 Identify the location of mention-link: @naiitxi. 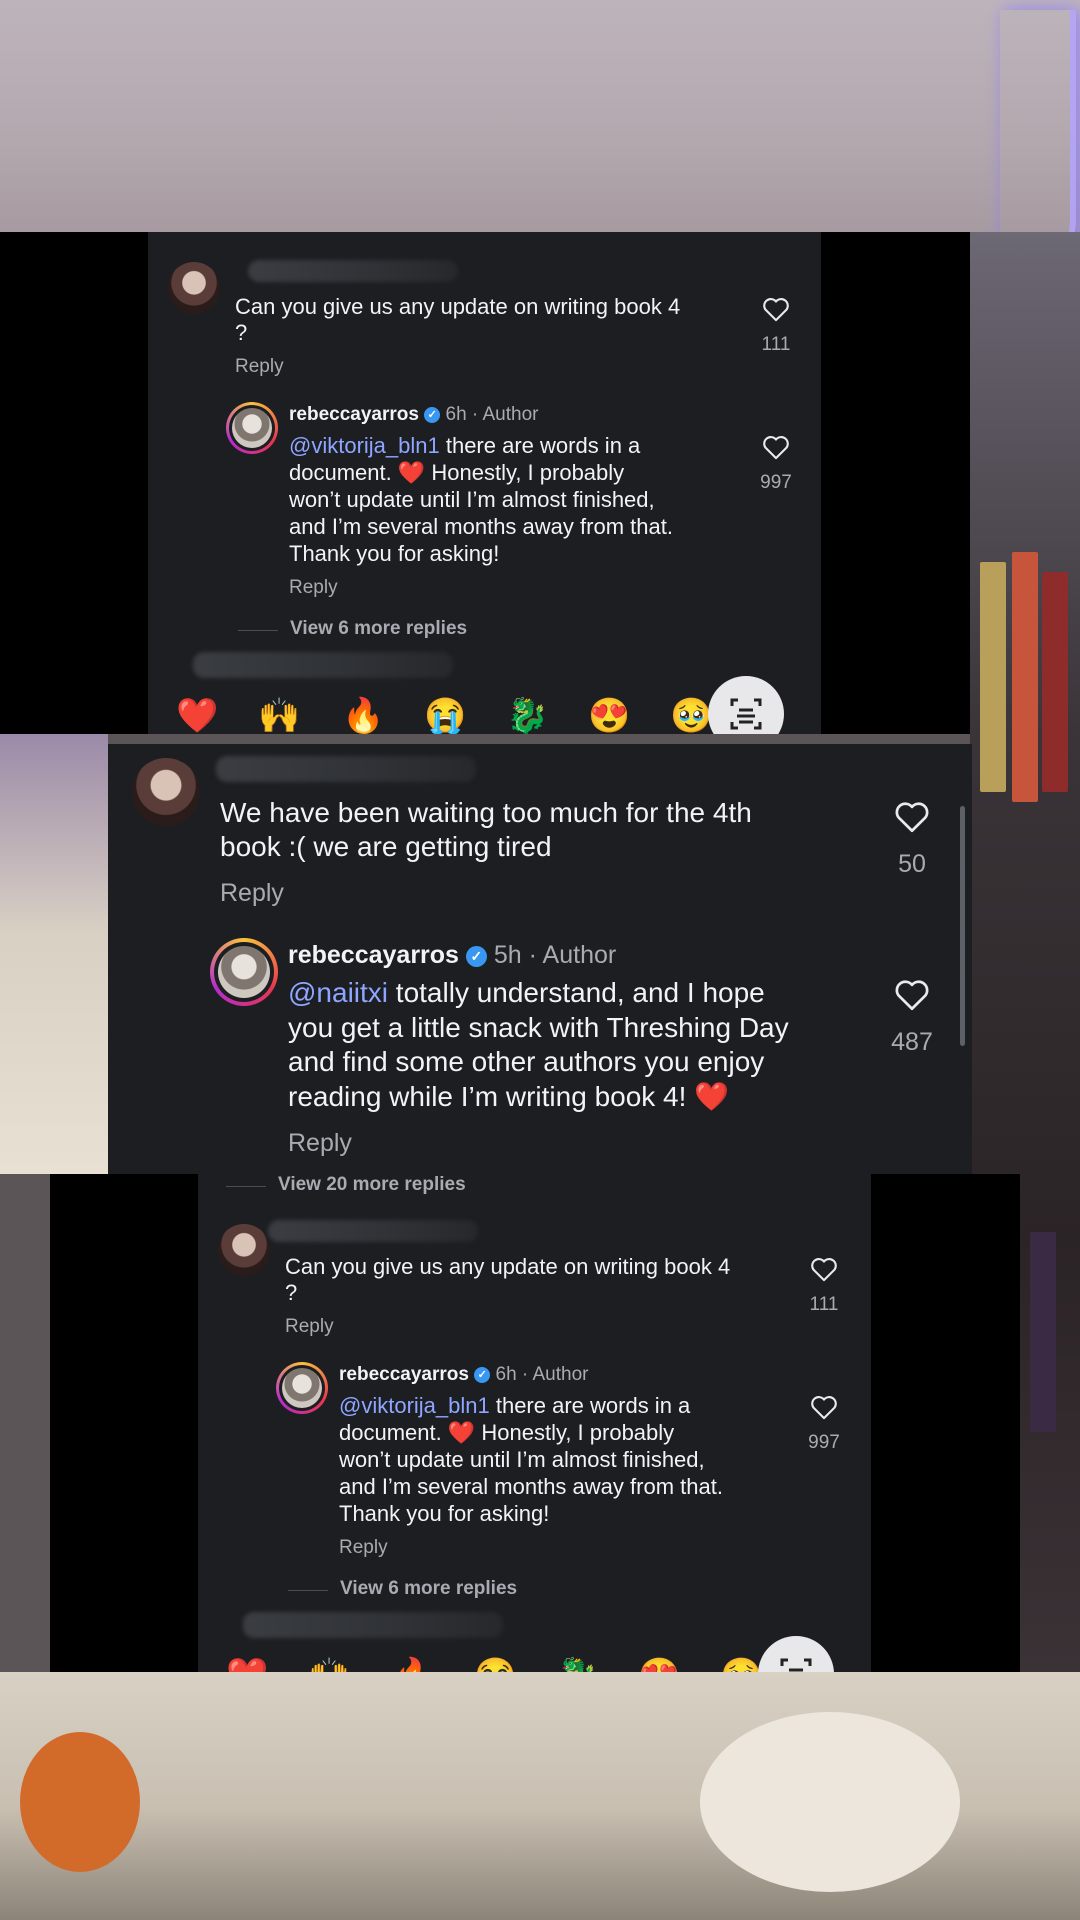
(338, 992).